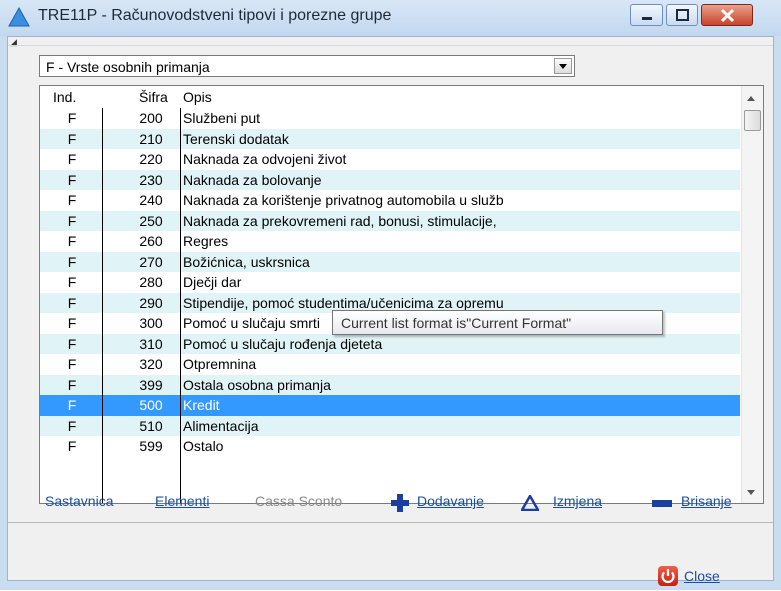 The image size is (781, 591). I want to click on cell-sifra: 210, so click(151, 138).